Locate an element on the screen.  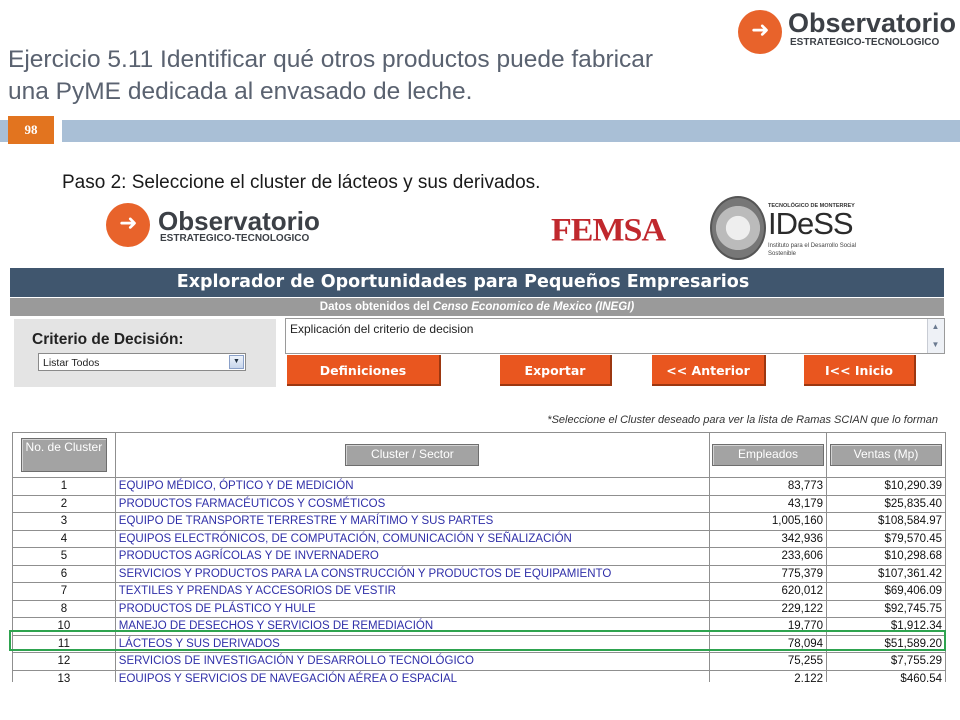
cluster-number: 6 is located at coordinates (64, 573).